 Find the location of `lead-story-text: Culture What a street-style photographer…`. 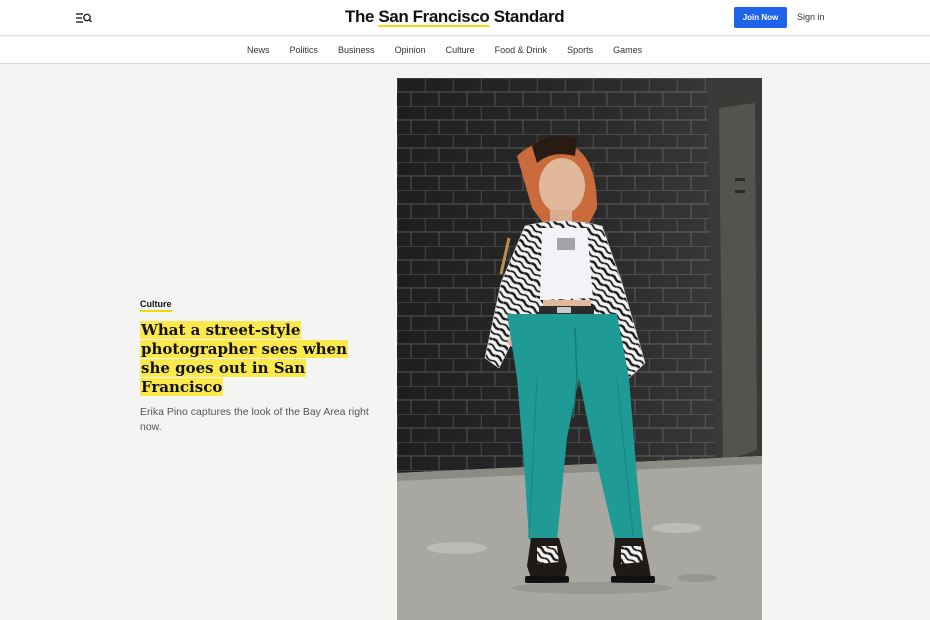

lead-story-text: Culture What a street-style photographer… is located at coordinates (260, 364).